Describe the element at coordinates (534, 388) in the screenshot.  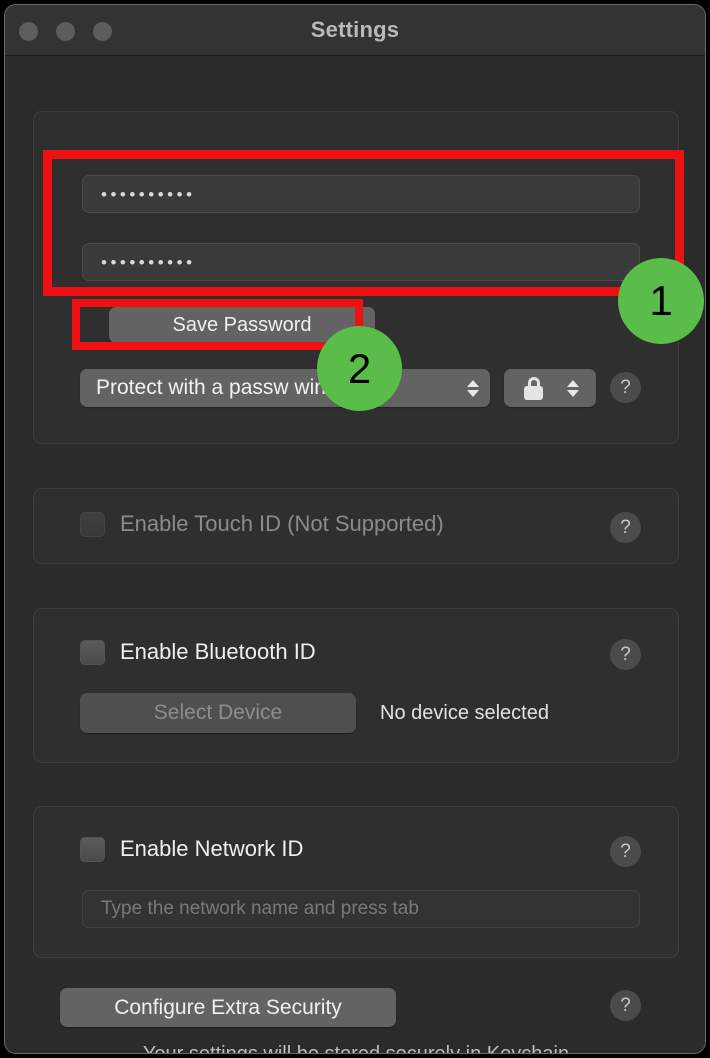
I see `lock-icon` at that location.